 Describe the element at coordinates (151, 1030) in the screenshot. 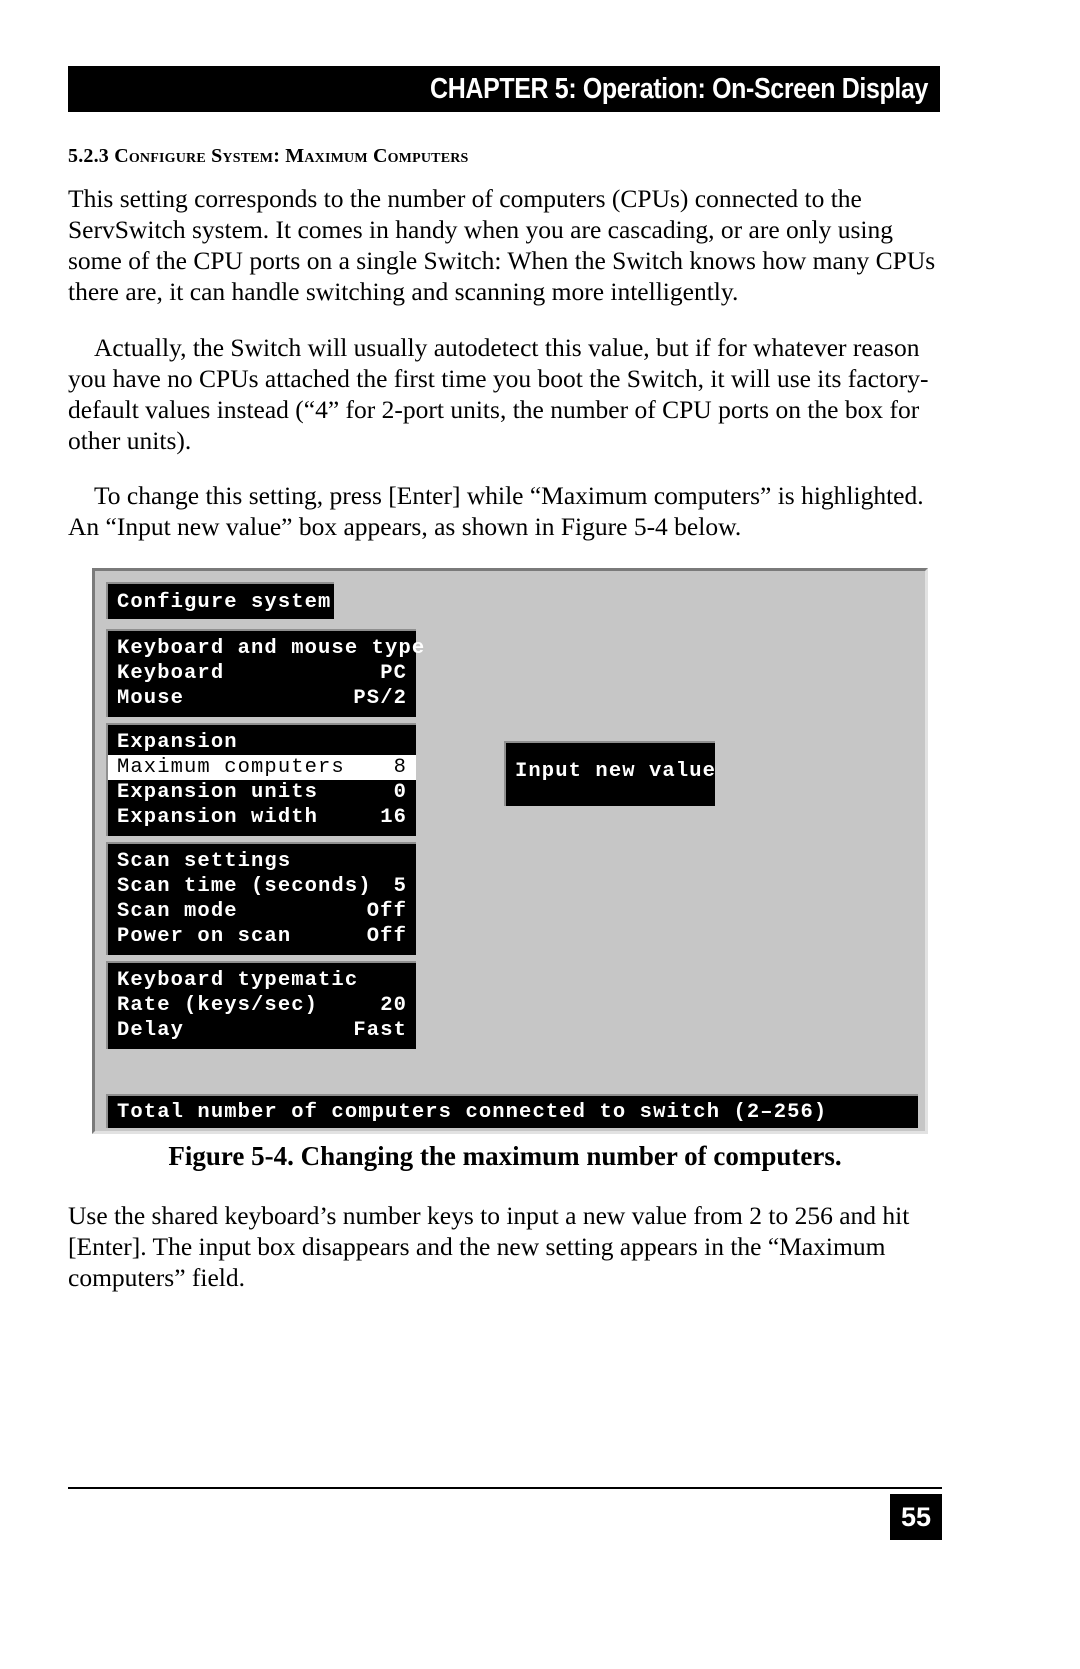

I see `osd-row-label: Delay` at that location.